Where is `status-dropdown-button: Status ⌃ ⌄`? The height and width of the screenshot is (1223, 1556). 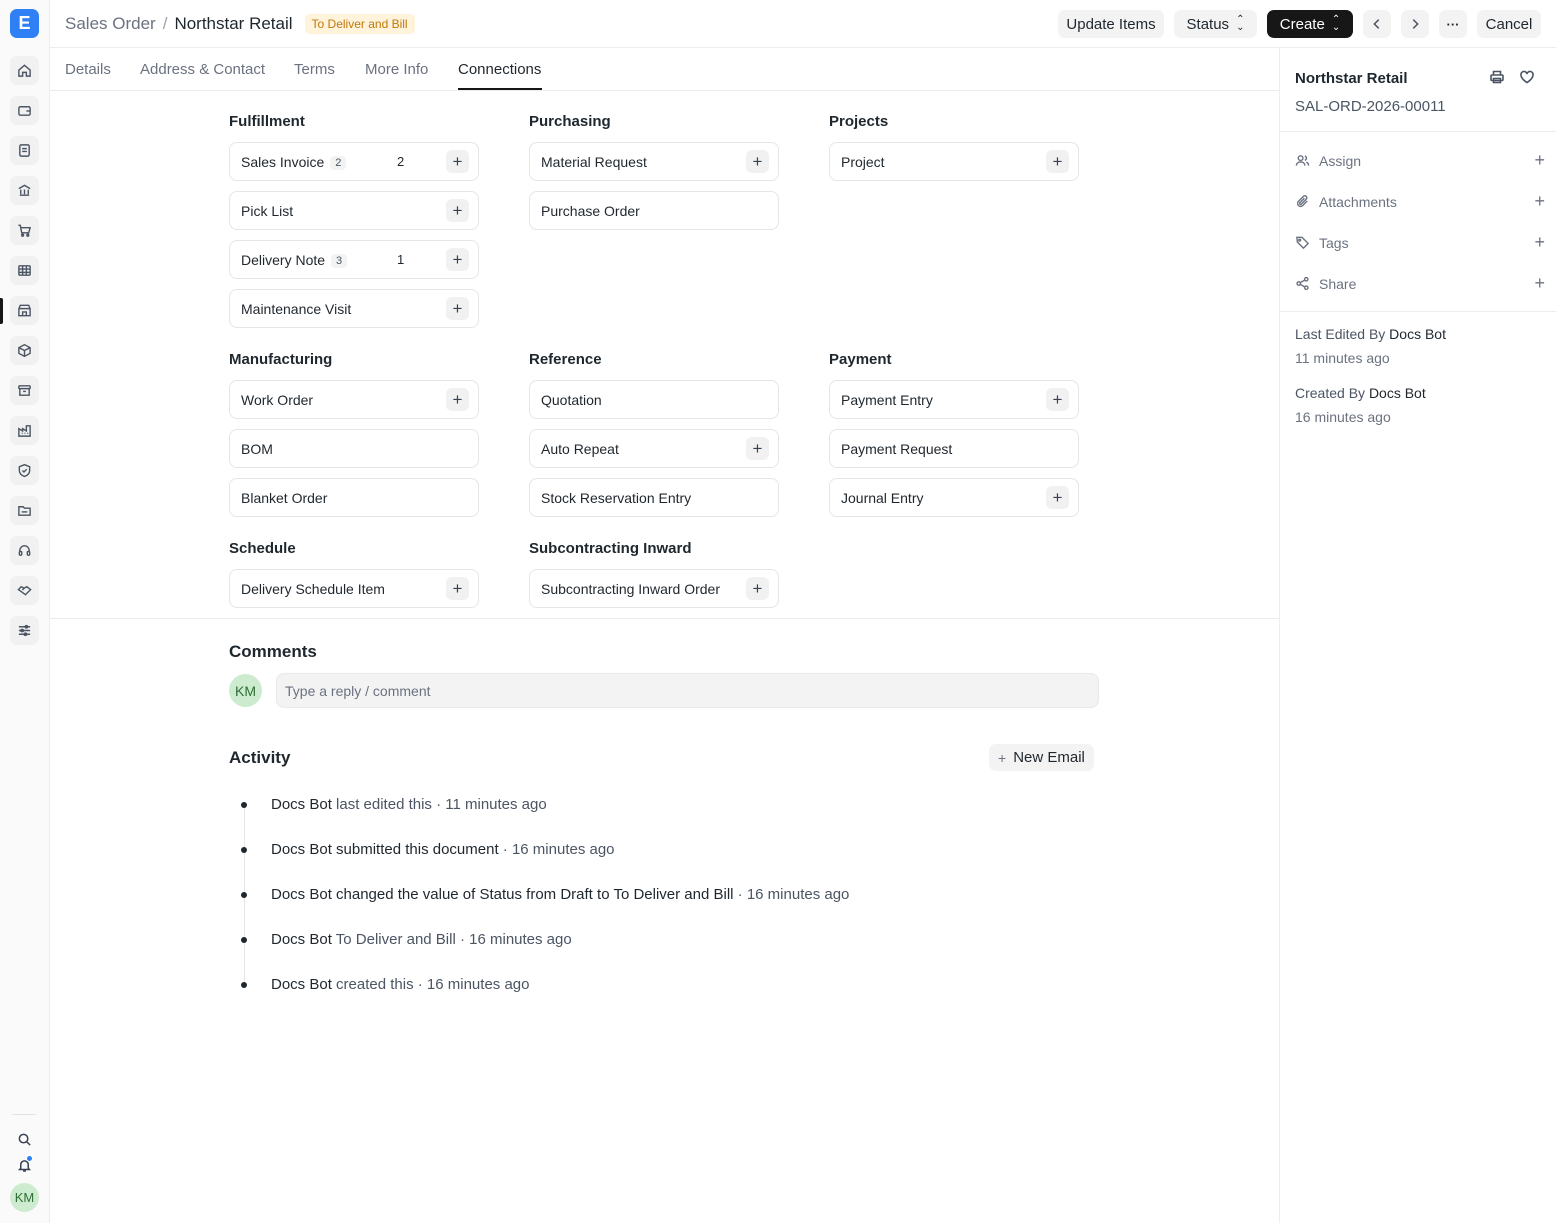 status-dropdown-button: Status ⌃ ⌄ is located at coordinates (1215, 24).